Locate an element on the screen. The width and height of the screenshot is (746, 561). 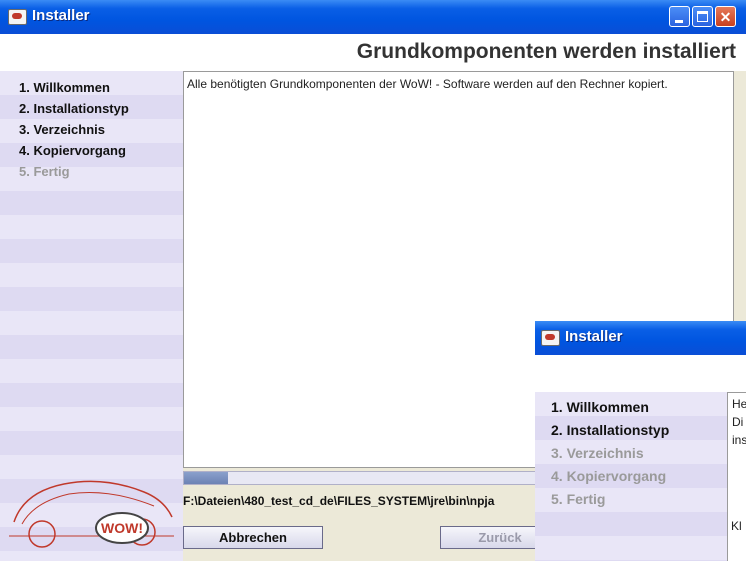
minimize-icon is located at coordinates (679, 21).